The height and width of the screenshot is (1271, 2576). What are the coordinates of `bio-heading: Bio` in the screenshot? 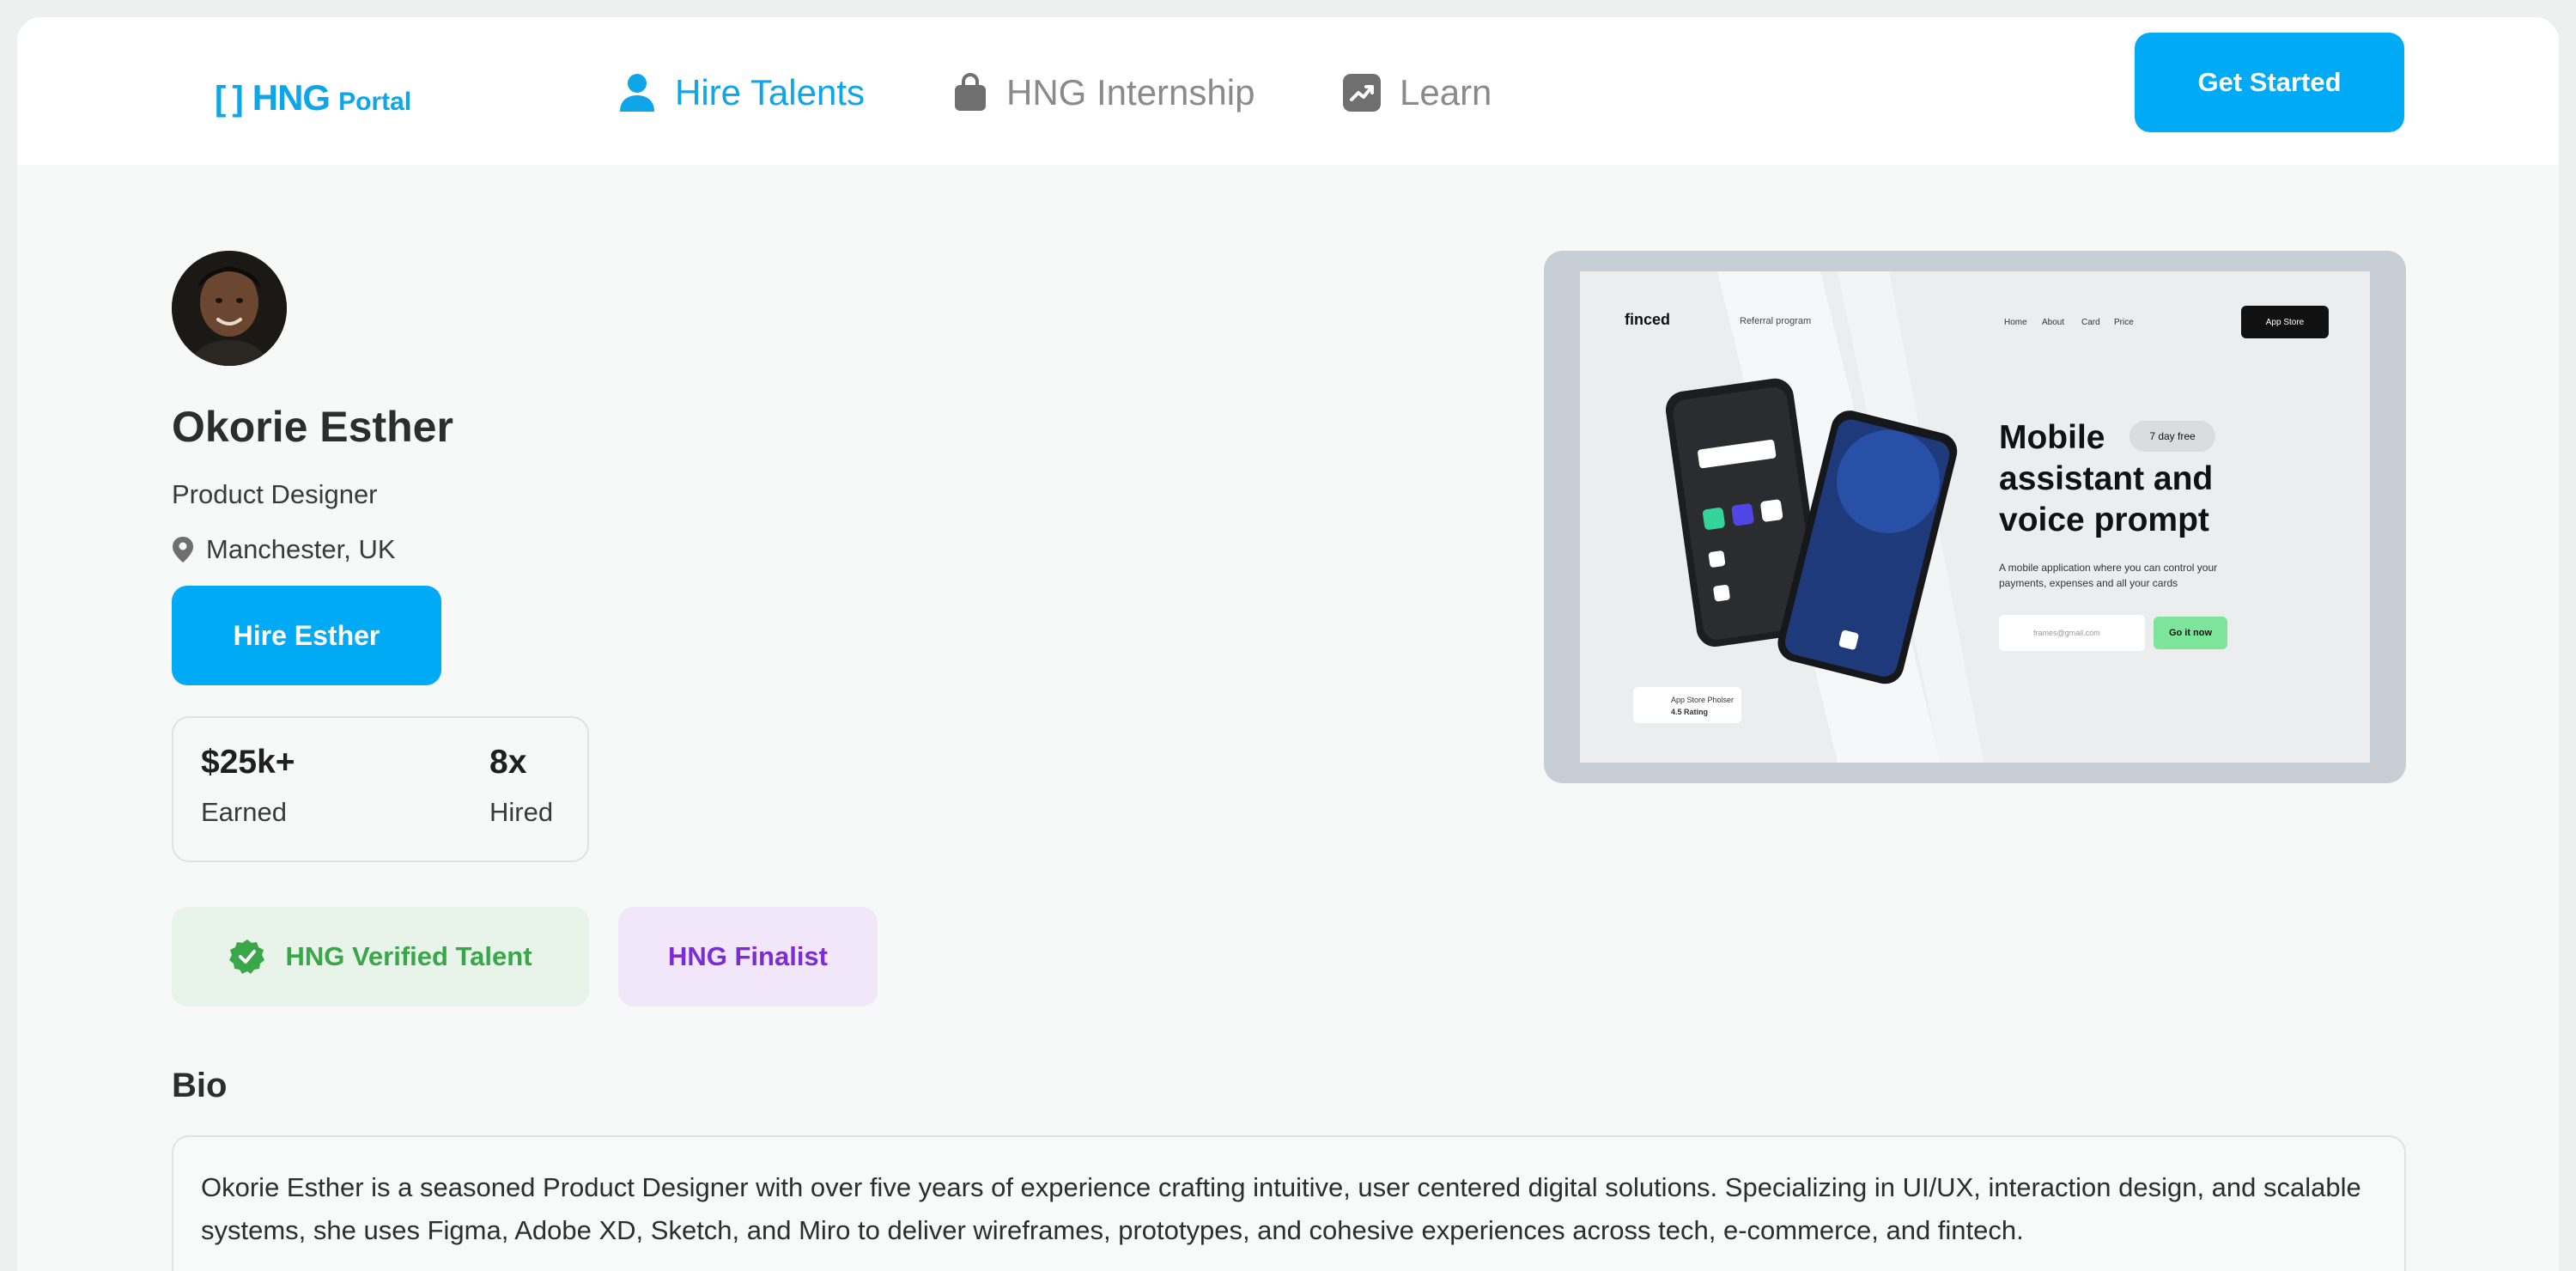 It's located at (200, 1085).